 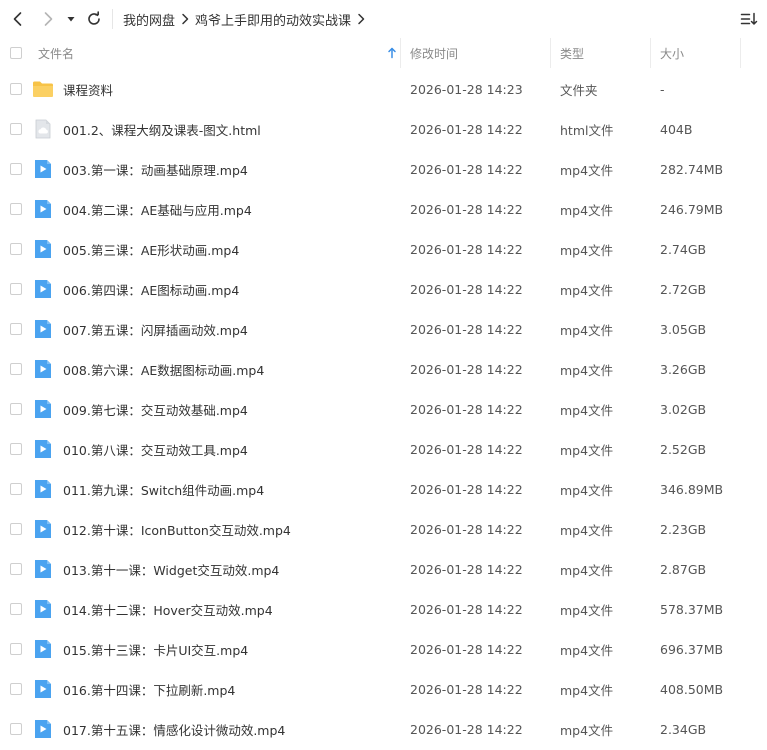 I want to click on file-name: 010.第八课：交互动效工具.mp4, so click(x=155, y=449).